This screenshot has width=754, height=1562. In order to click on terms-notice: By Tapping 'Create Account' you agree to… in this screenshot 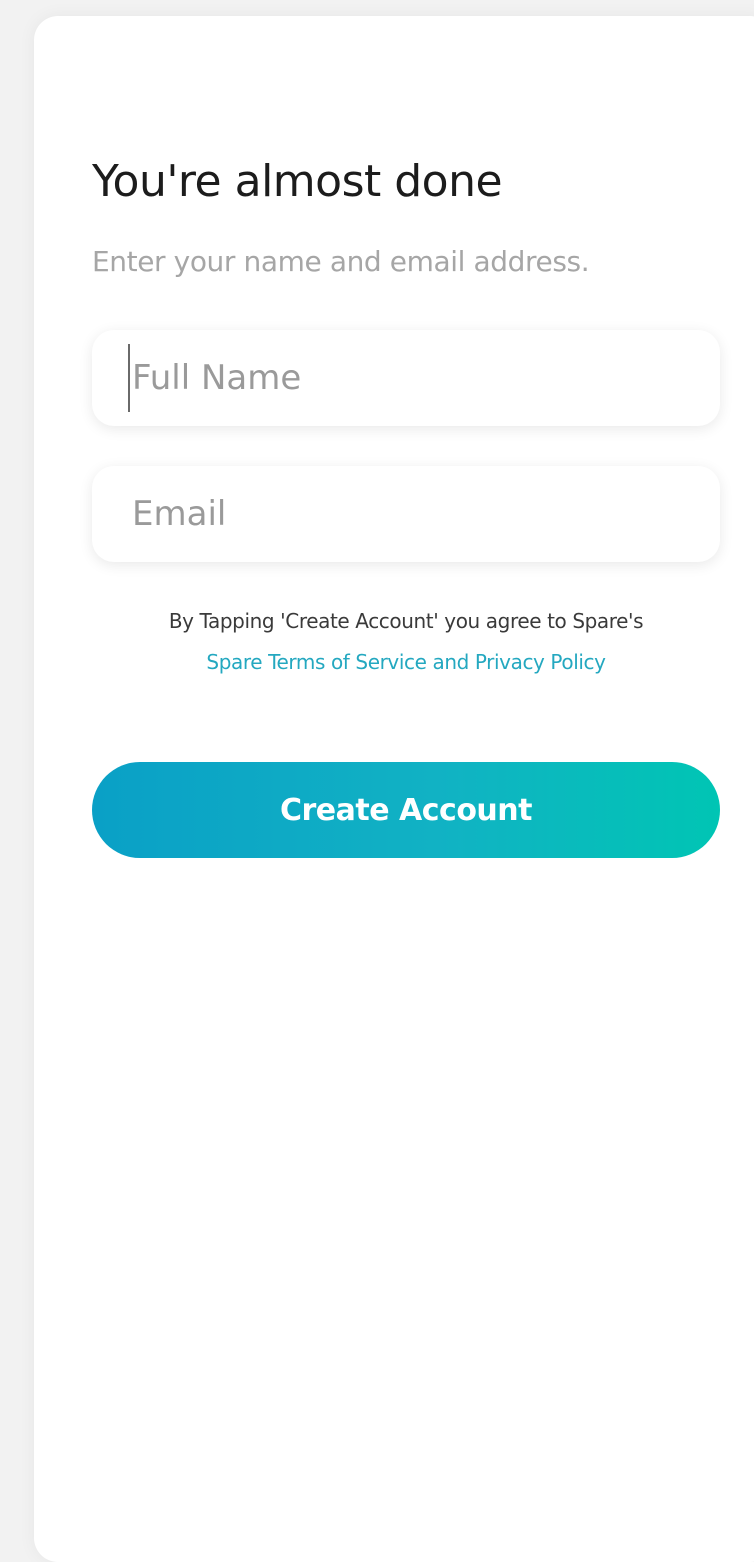, I will do `click(406, 621)`.